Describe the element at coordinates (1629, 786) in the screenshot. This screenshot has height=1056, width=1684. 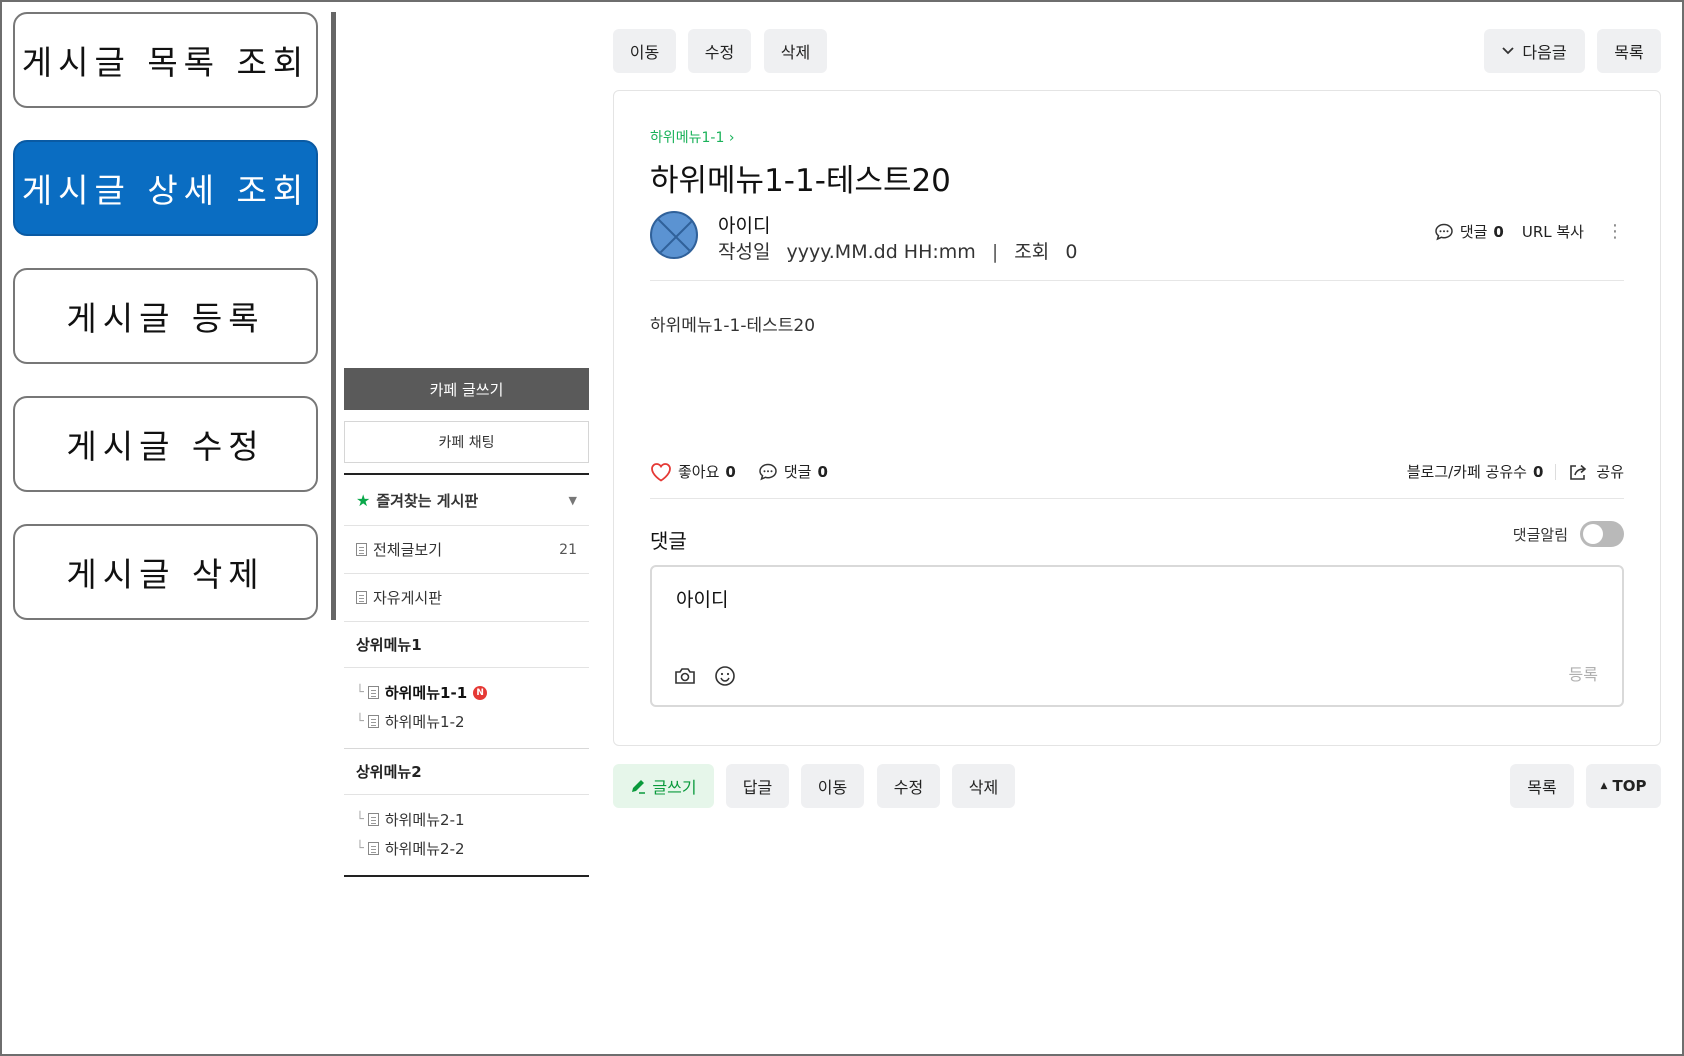
I see `top-label: TOP` at that location.